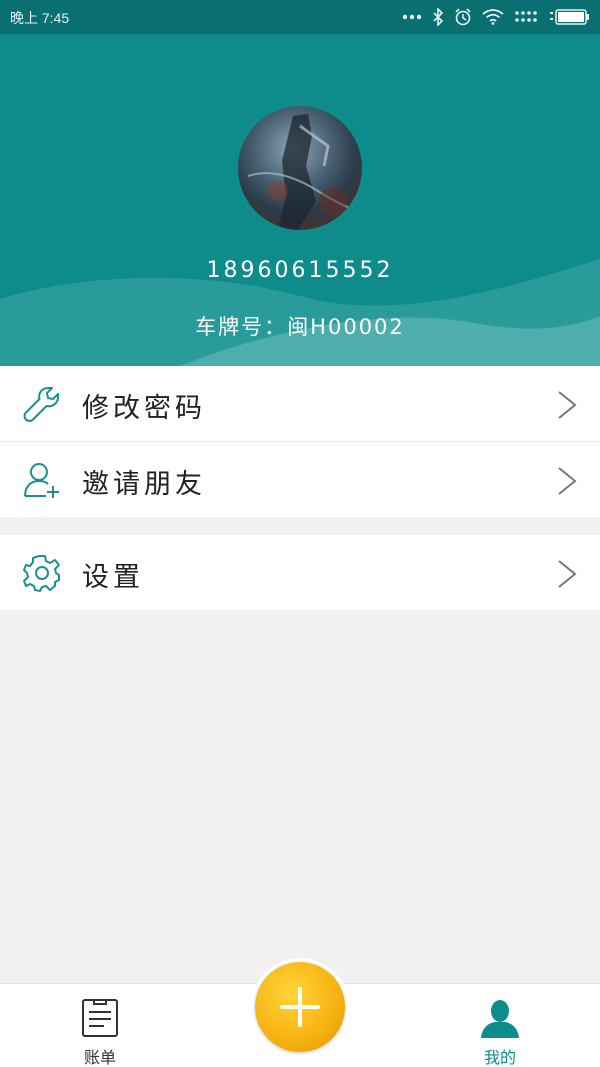 The width and height of the screenshot is (600, 1067). What do you see at coordinates (144, 484) in the screenshot?
I see `menu-label-invite-friends: 邀请朋友` at bounding box center [144, 484].